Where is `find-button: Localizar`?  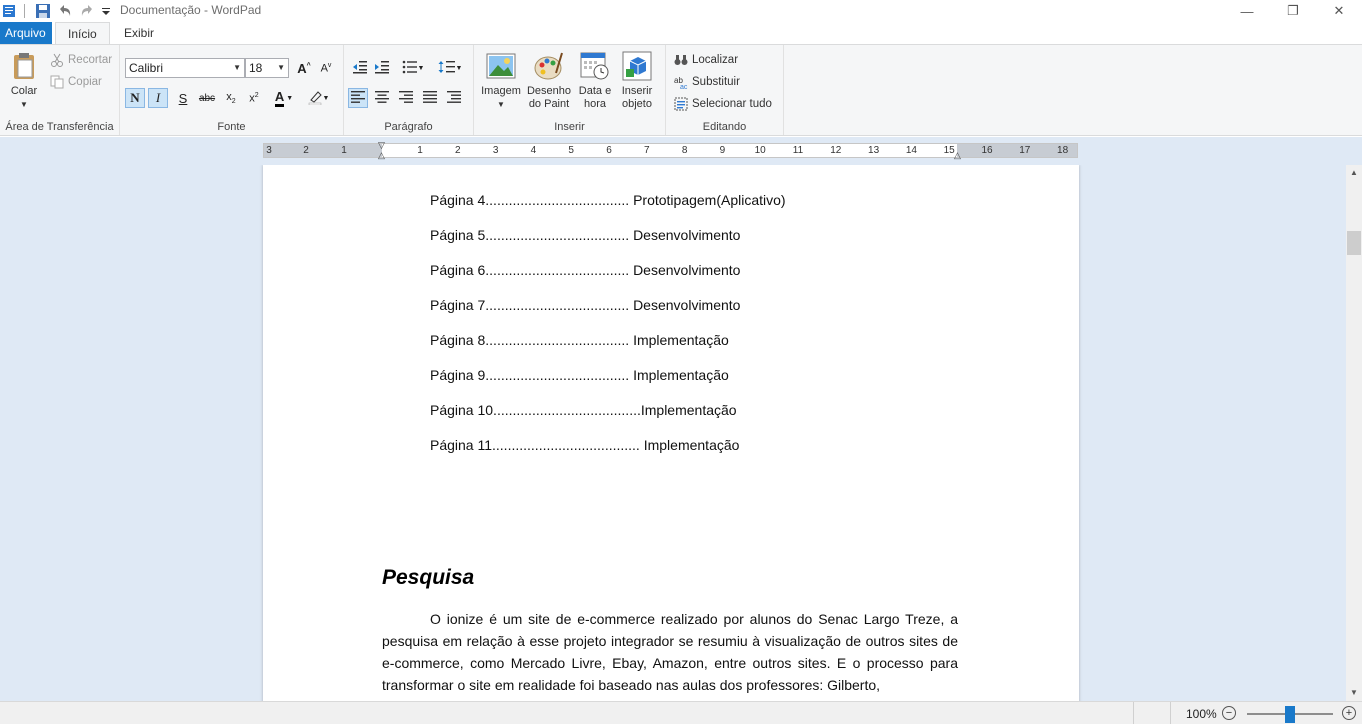 find-button: Localizar is located at coordinates (706, 60).